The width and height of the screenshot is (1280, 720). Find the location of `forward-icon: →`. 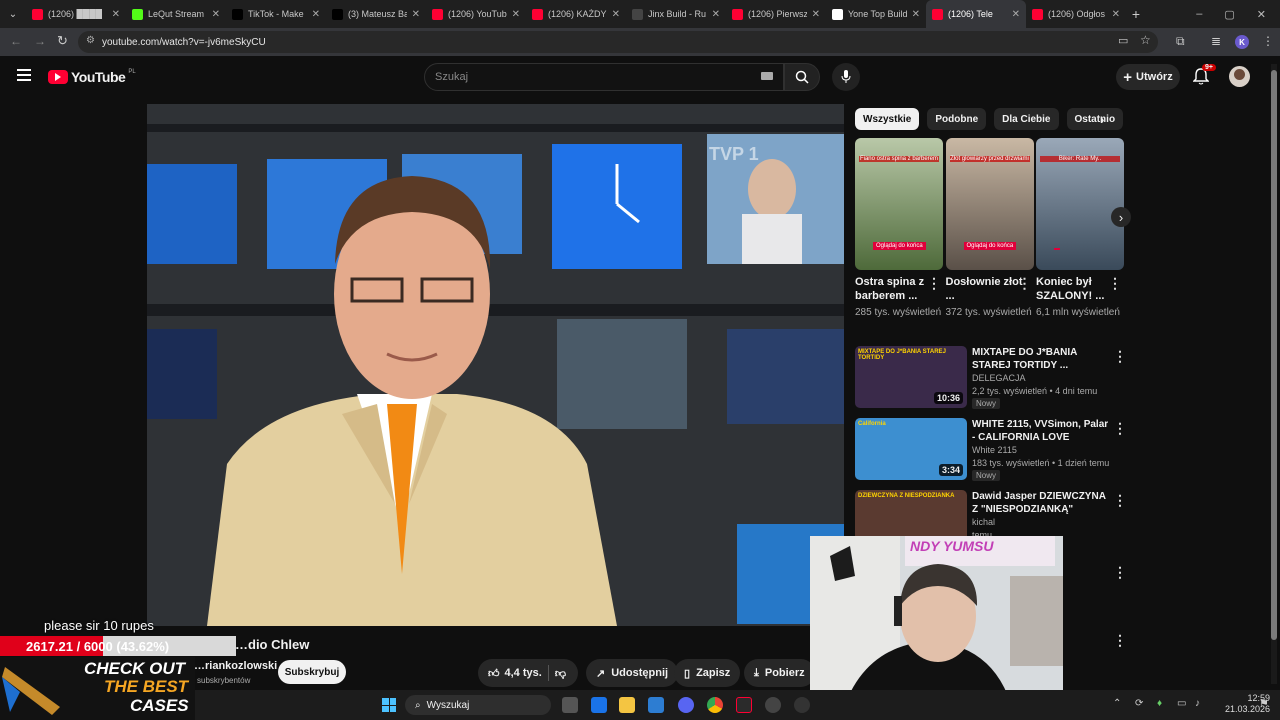

forward-icon: → is located at coordinates (40, 41).